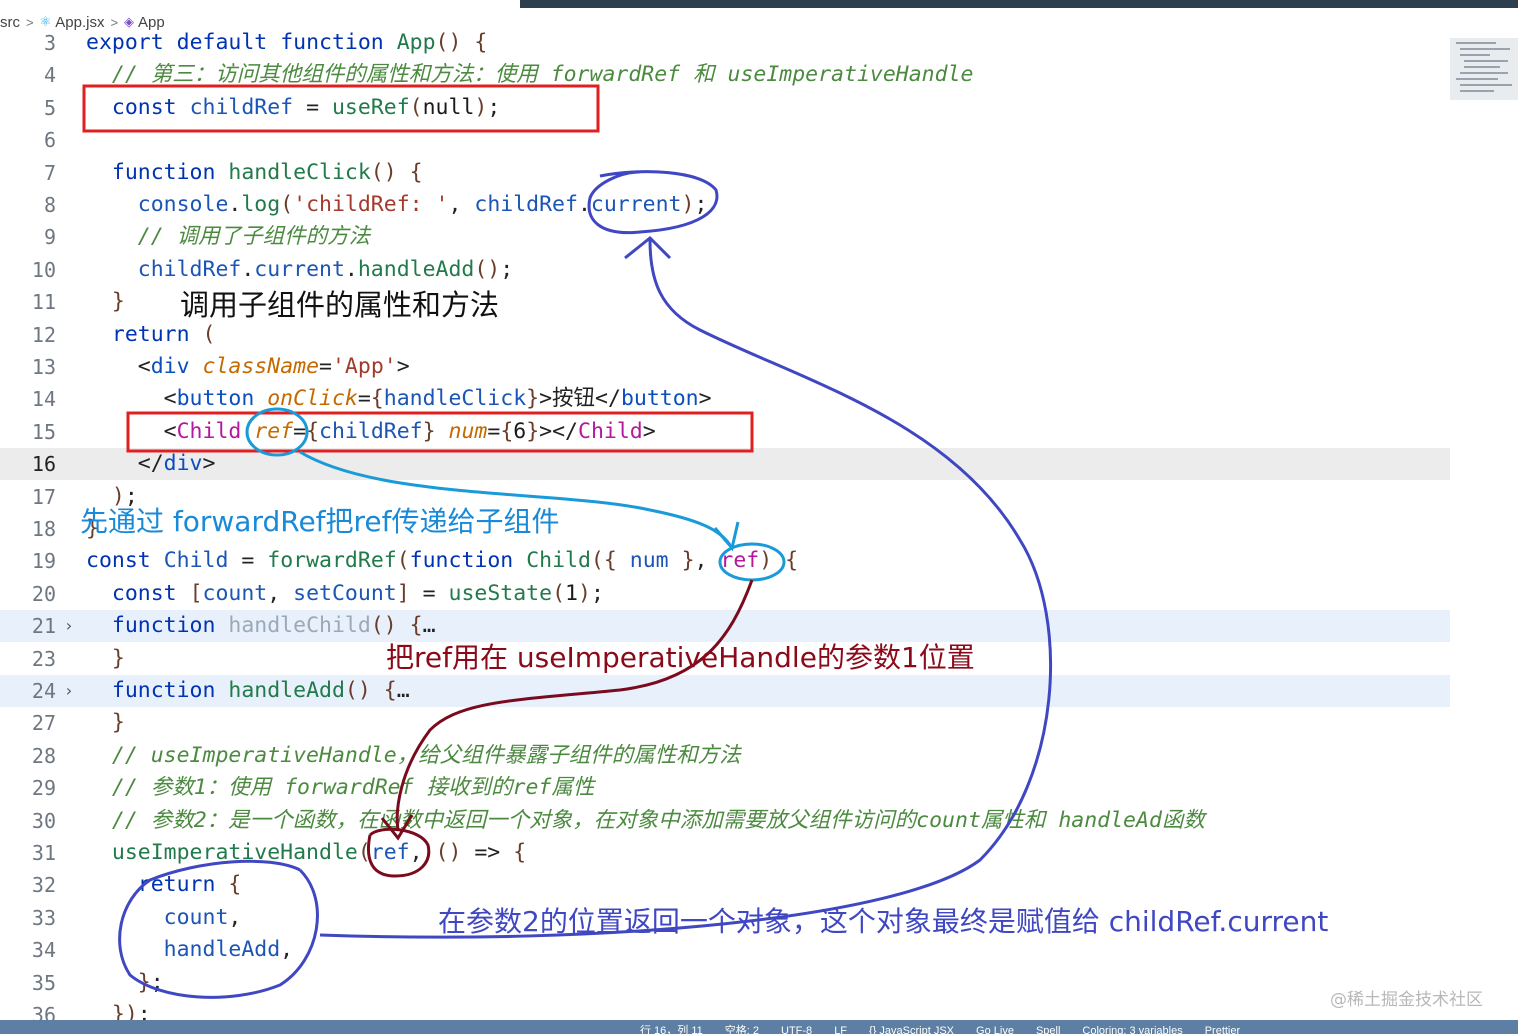  Describe the element at coordinates (43, 269) in the screenshot. I see `line-number: 10` at that location.